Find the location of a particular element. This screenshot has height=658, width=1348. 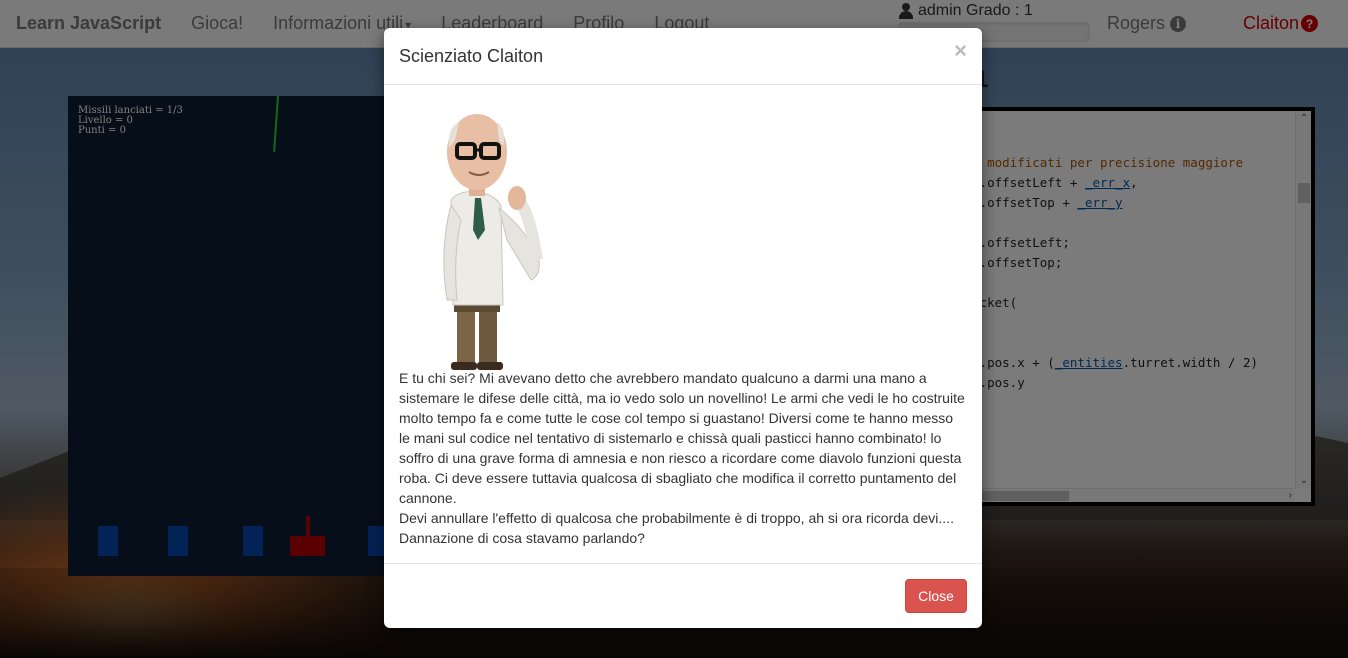

scientist-image is located at coordinates (493, 242).